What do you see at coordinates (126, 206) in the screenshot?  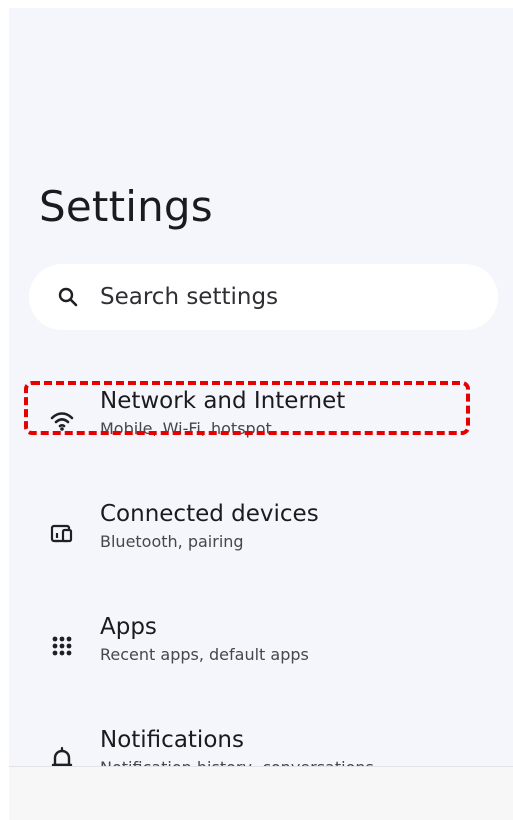 I see `page-title: Settings` at bounding box center [126, 206].